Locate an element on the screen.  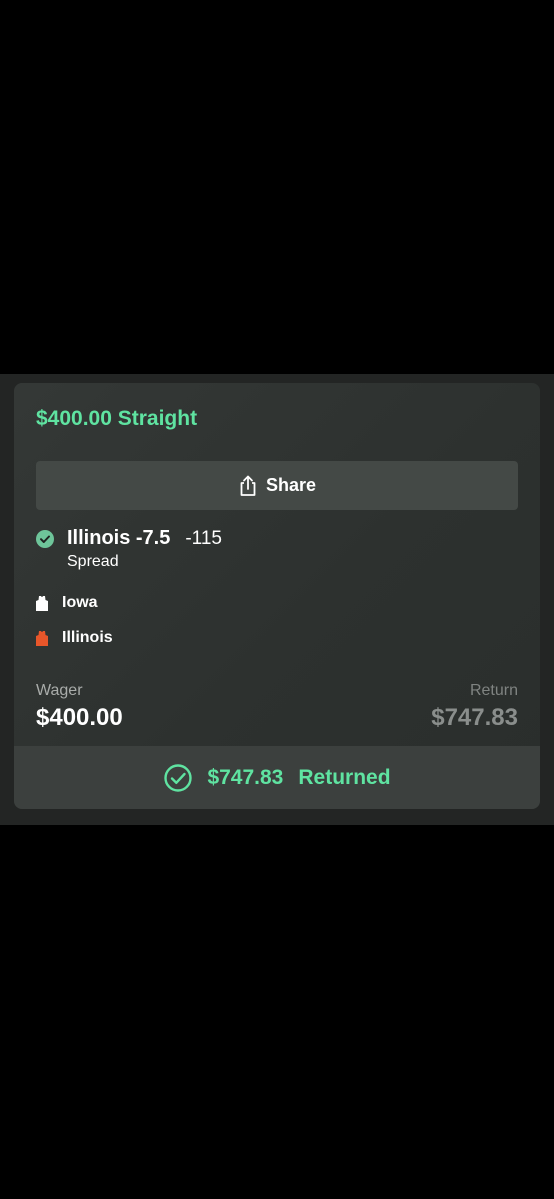
pick-name: Illinois -7.5 is located at coordinates (119, 538).